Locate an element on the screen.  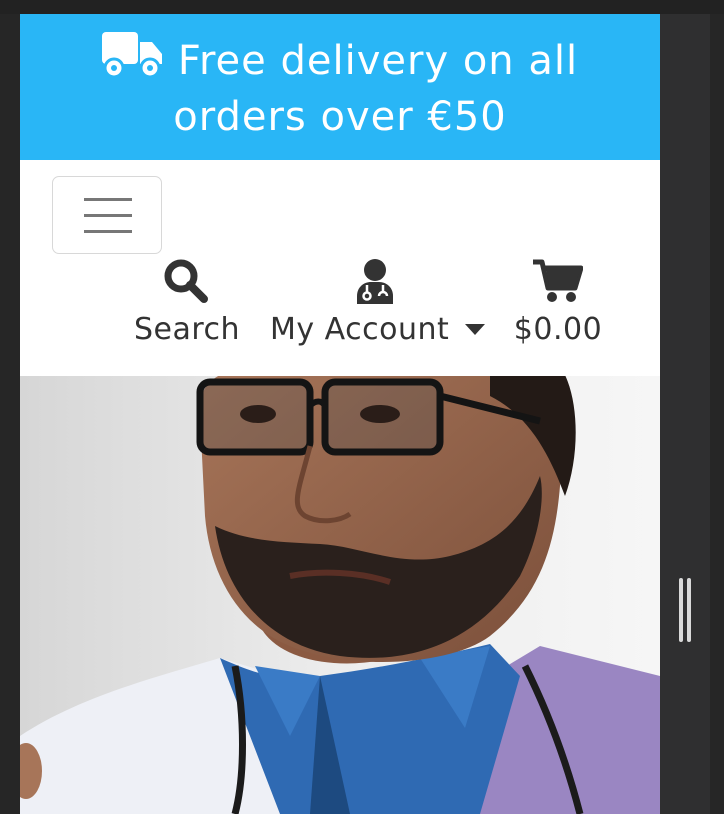
scrollbar-handle is located at coordinates (685, 610).